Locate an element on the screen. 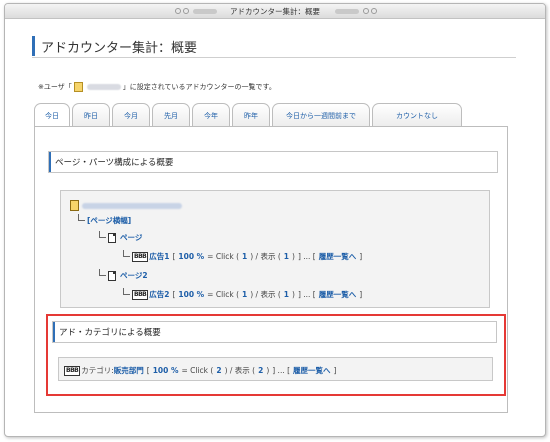  page-link: ページ2 is located at coordinates (134, 275).